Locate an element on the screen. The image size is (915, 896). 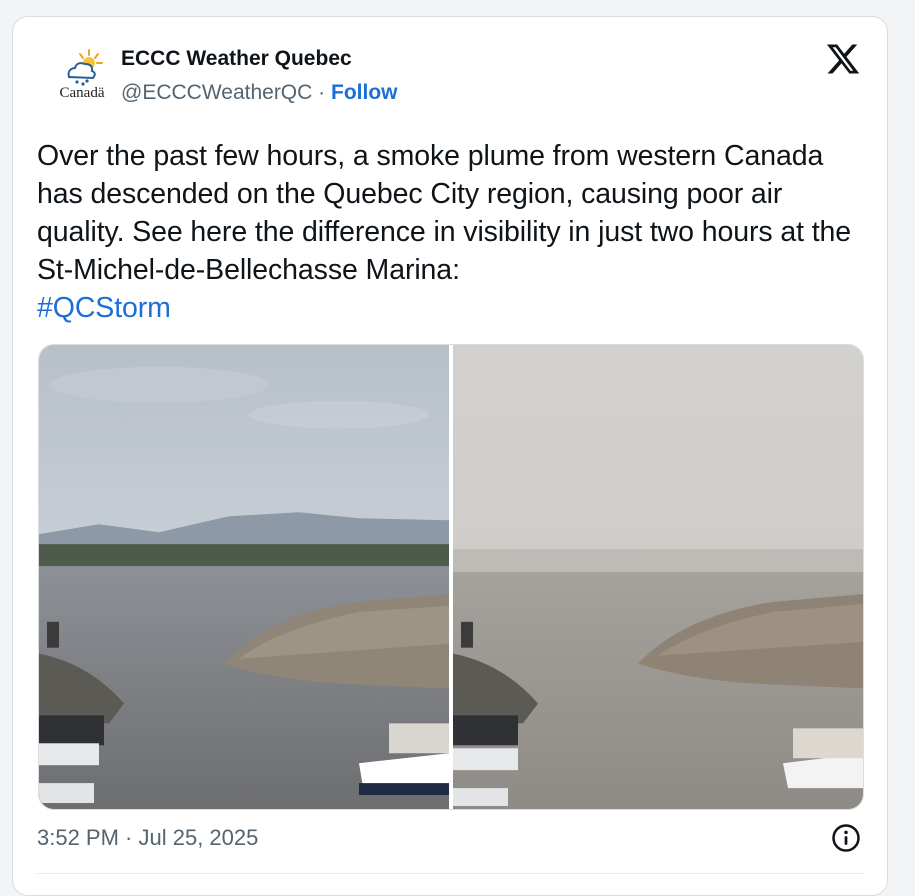
hashtag-link: #QCStorm is located at coordinates (104, 308).